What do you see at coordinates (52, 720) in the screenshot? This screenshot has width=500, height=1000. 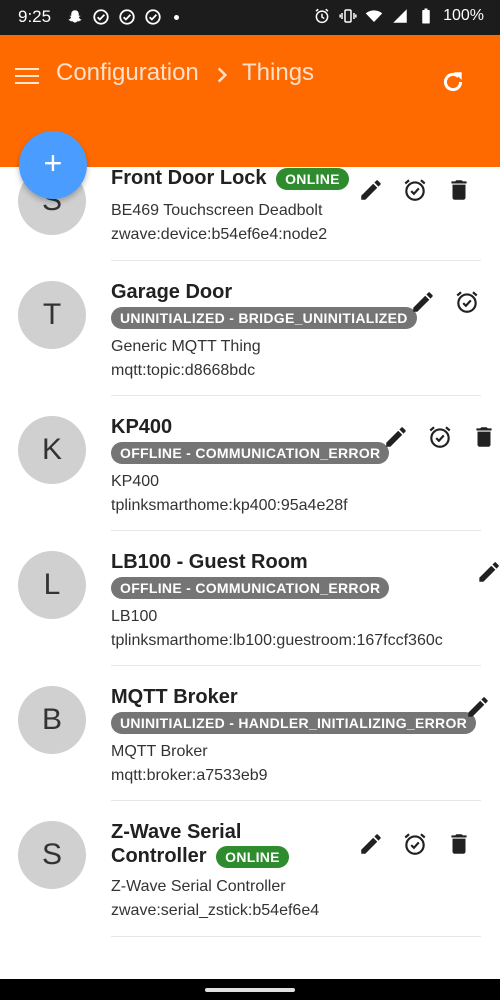 I see `avatar: B` at bounding box center [52, 720].